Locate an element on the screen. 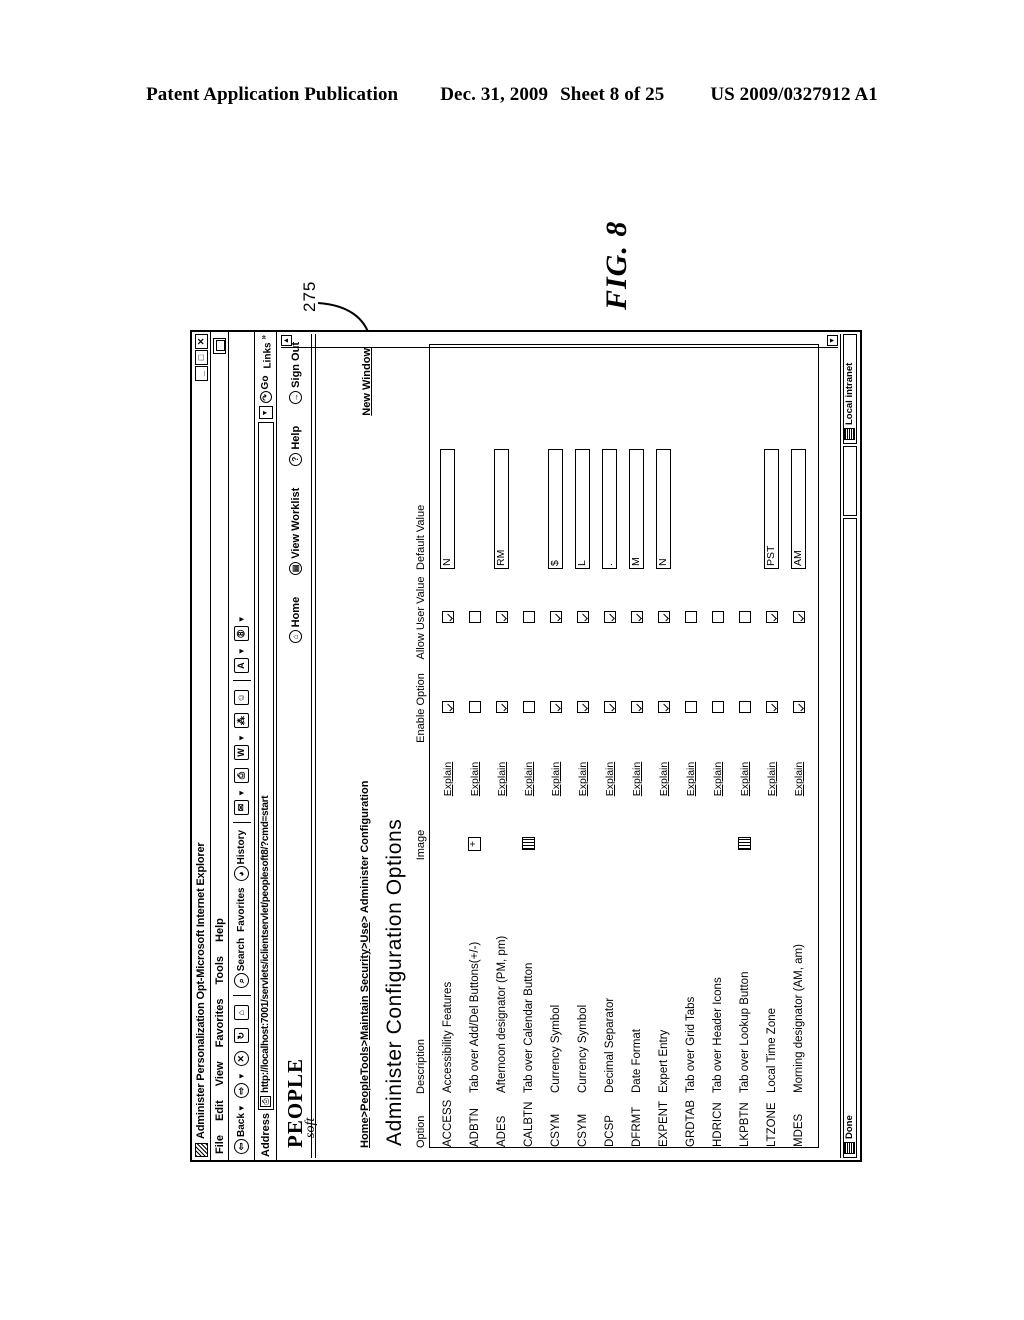 The image size is (1024, 1320). nav-help: ? Help is located at coordinates (295, 446).